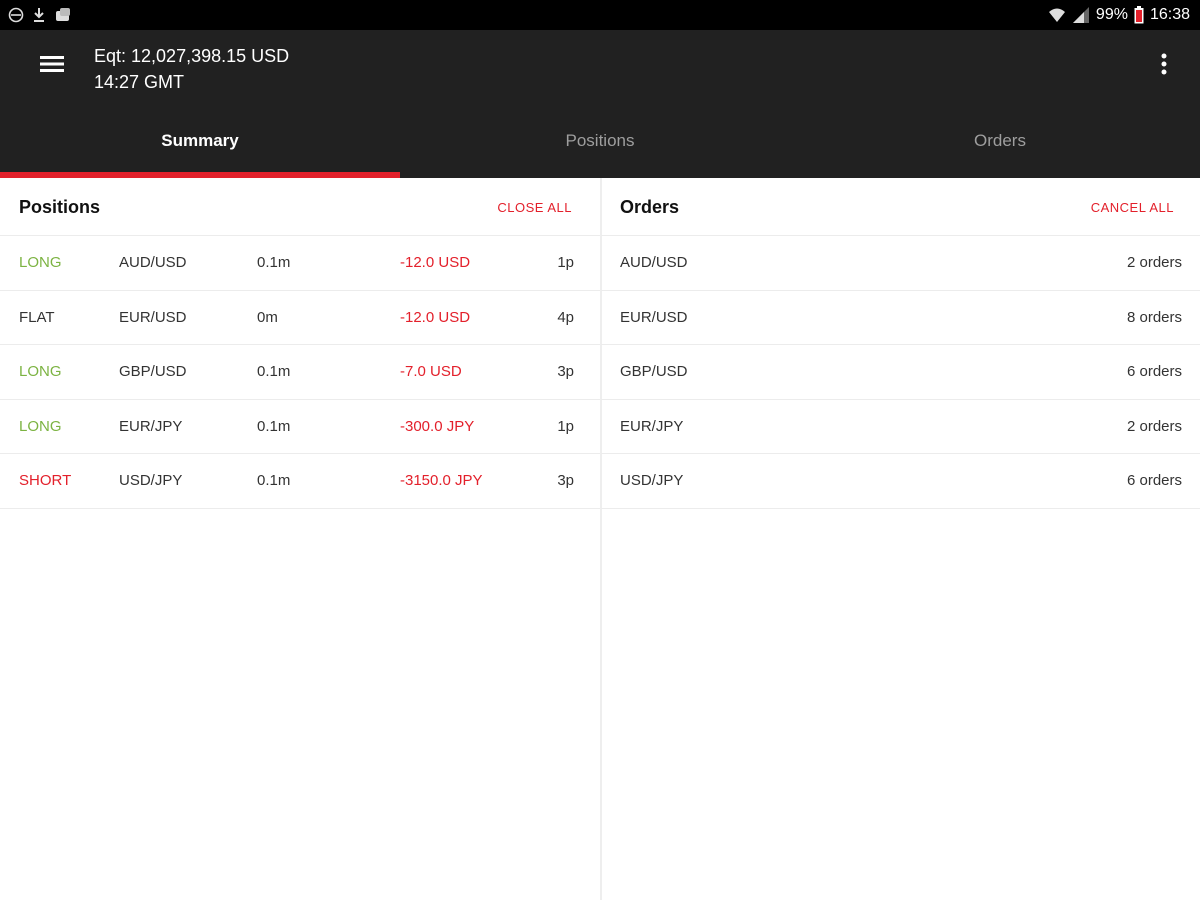  What do you see at coordinates (60, 207) in the screenshot?
I see `positions-panel-title: Positions` at bounding box center [60, 207].